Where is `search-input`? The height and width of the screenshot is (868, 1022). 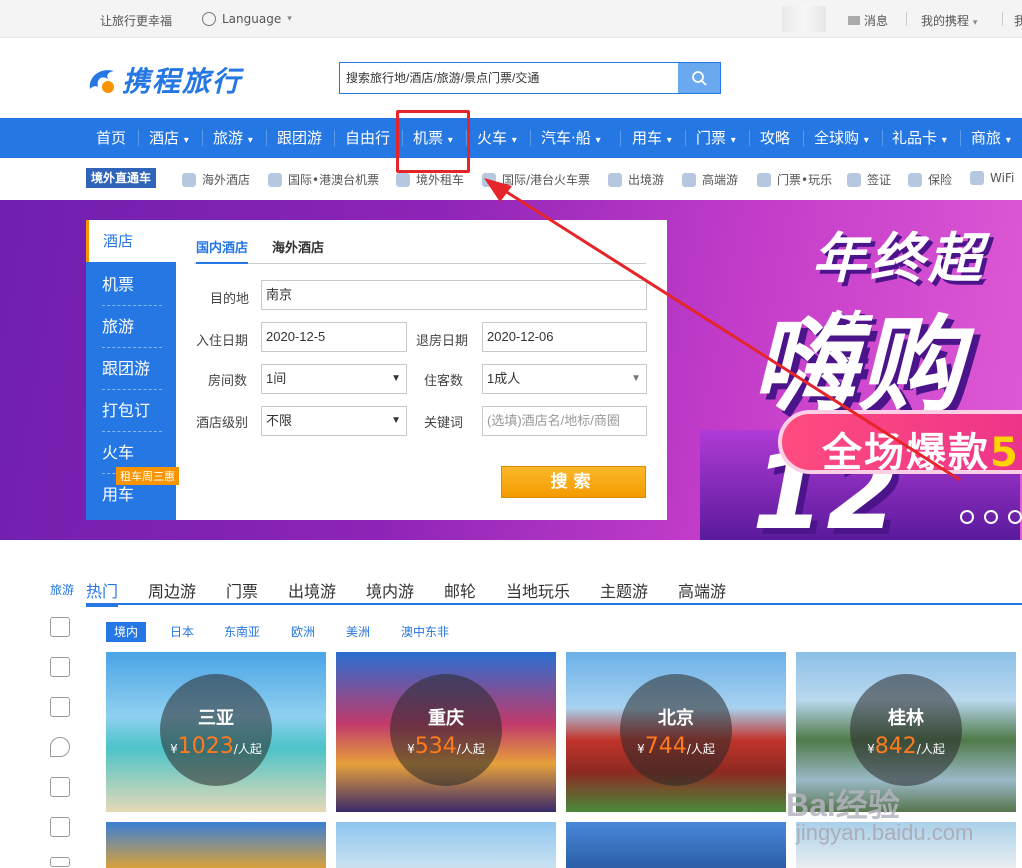
search-input is located at coordinates (509, 78).